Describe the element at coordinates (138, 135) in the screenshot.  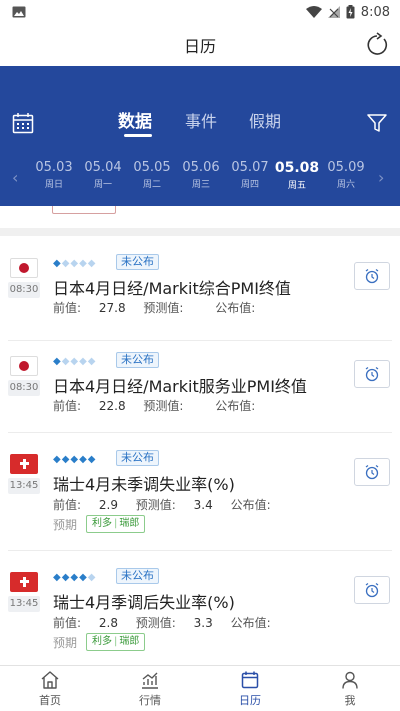
I see `tab-active-indicator` at that location.